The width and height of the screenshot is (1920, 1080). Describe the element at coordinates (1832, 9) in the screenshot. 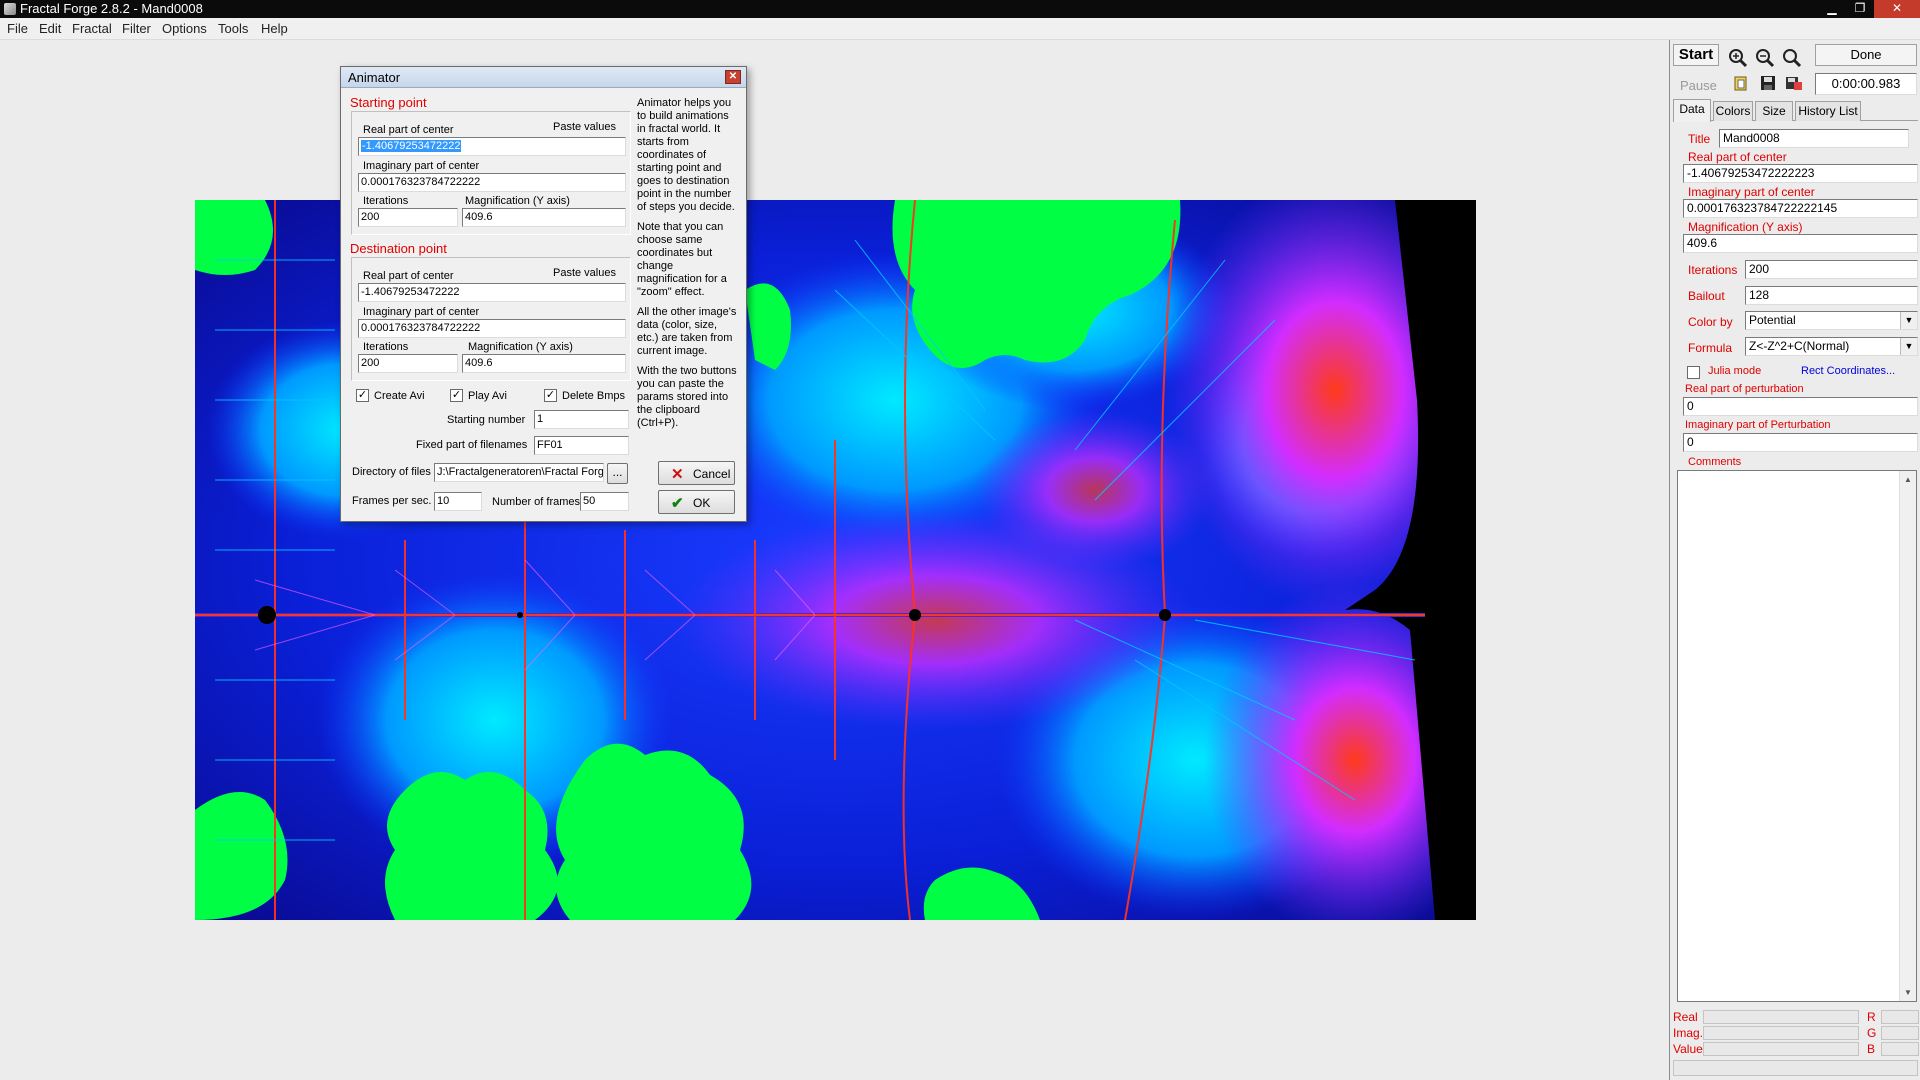

I see `minimize-icon: ▁` at that location.